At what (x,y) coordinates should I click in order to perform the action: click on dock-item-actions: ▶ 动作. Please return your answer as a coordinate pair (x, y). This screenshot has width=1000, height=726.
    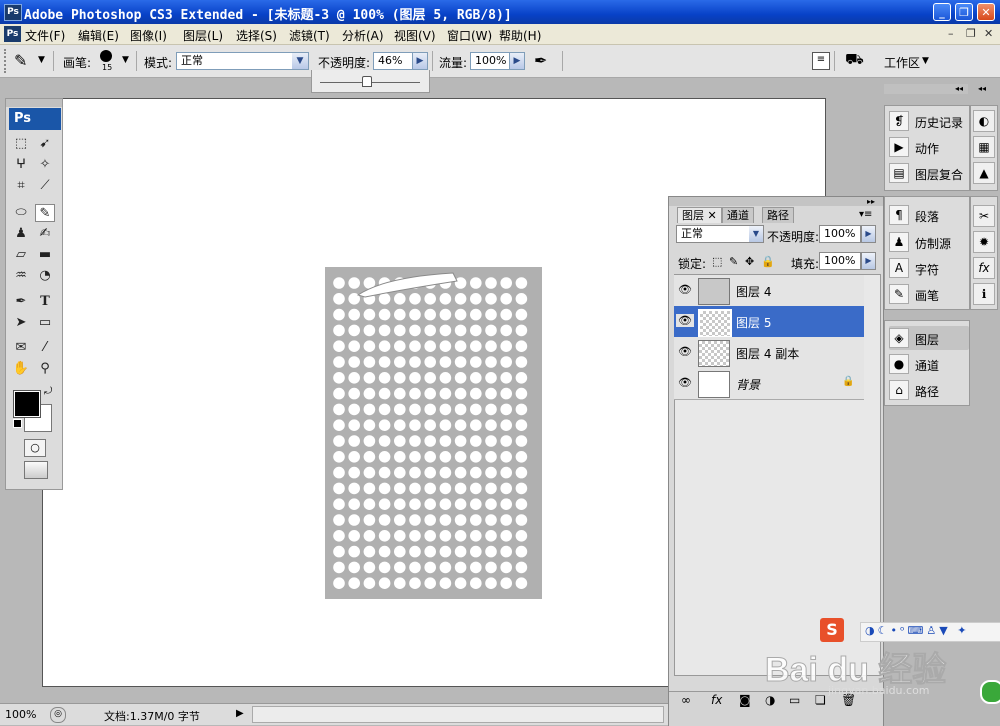
    Looking at the image, I should click on (929, 147).